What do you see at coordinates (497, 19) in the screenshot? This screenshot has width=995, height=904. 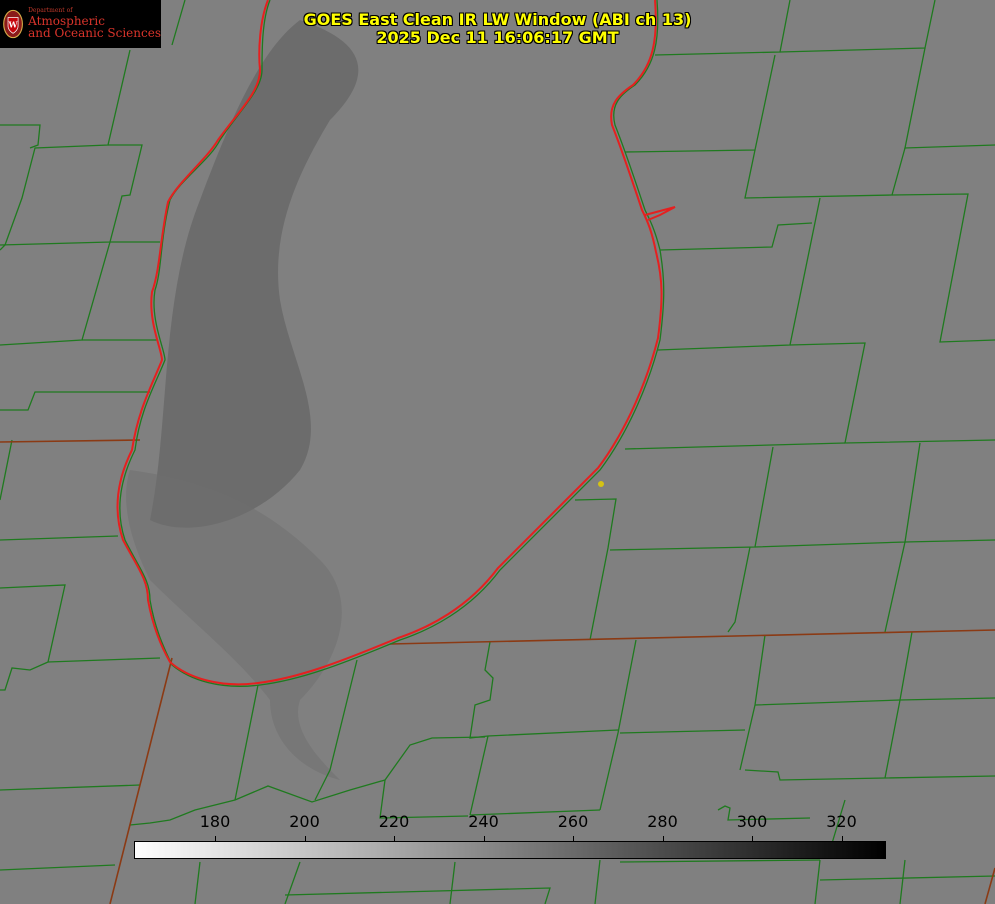 I see `title-line1: GOES East Clean IR LW Window (ABI ch 13)` at bounding box center [497, 19].